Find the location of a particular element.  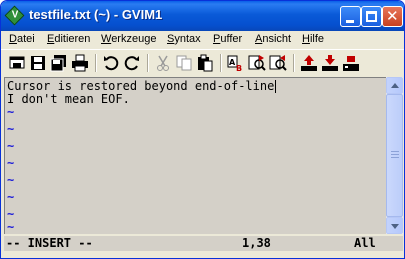

vim-logo-icon is located at coordinates (14, 15).